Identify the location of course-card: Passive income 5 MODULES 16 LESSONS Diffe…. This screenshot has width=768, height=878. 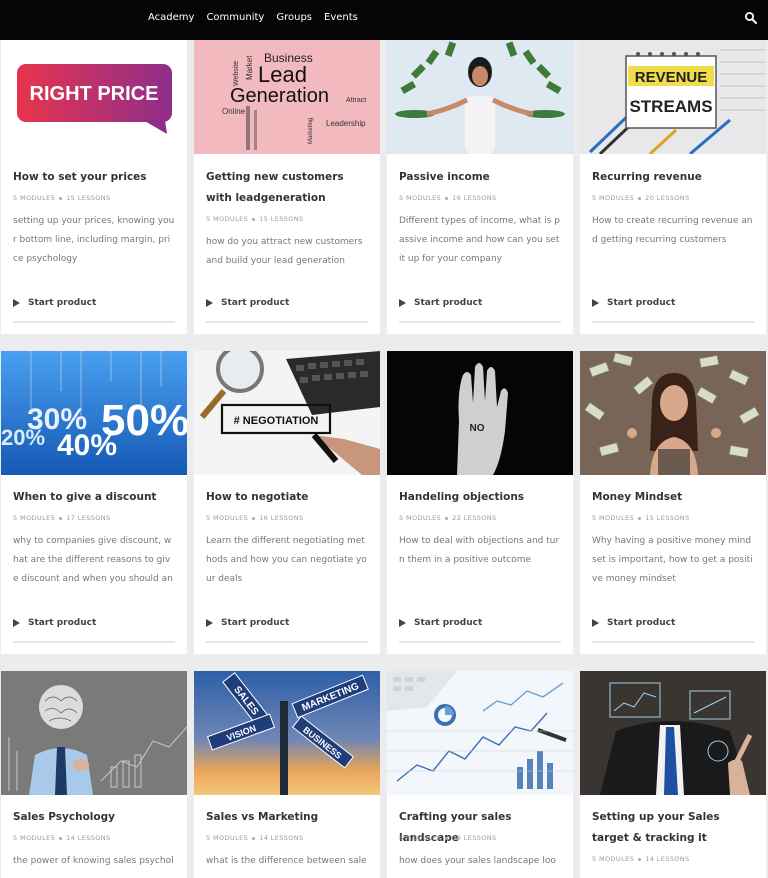
(480, 187).